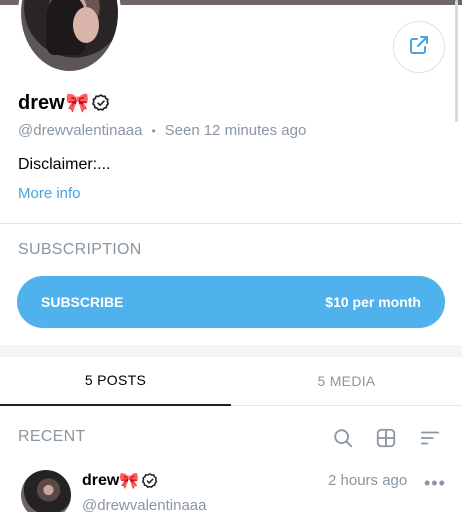 The image size is (462, 512). I want to click on tab-media: 5 MEDIA, so click(346, 381).